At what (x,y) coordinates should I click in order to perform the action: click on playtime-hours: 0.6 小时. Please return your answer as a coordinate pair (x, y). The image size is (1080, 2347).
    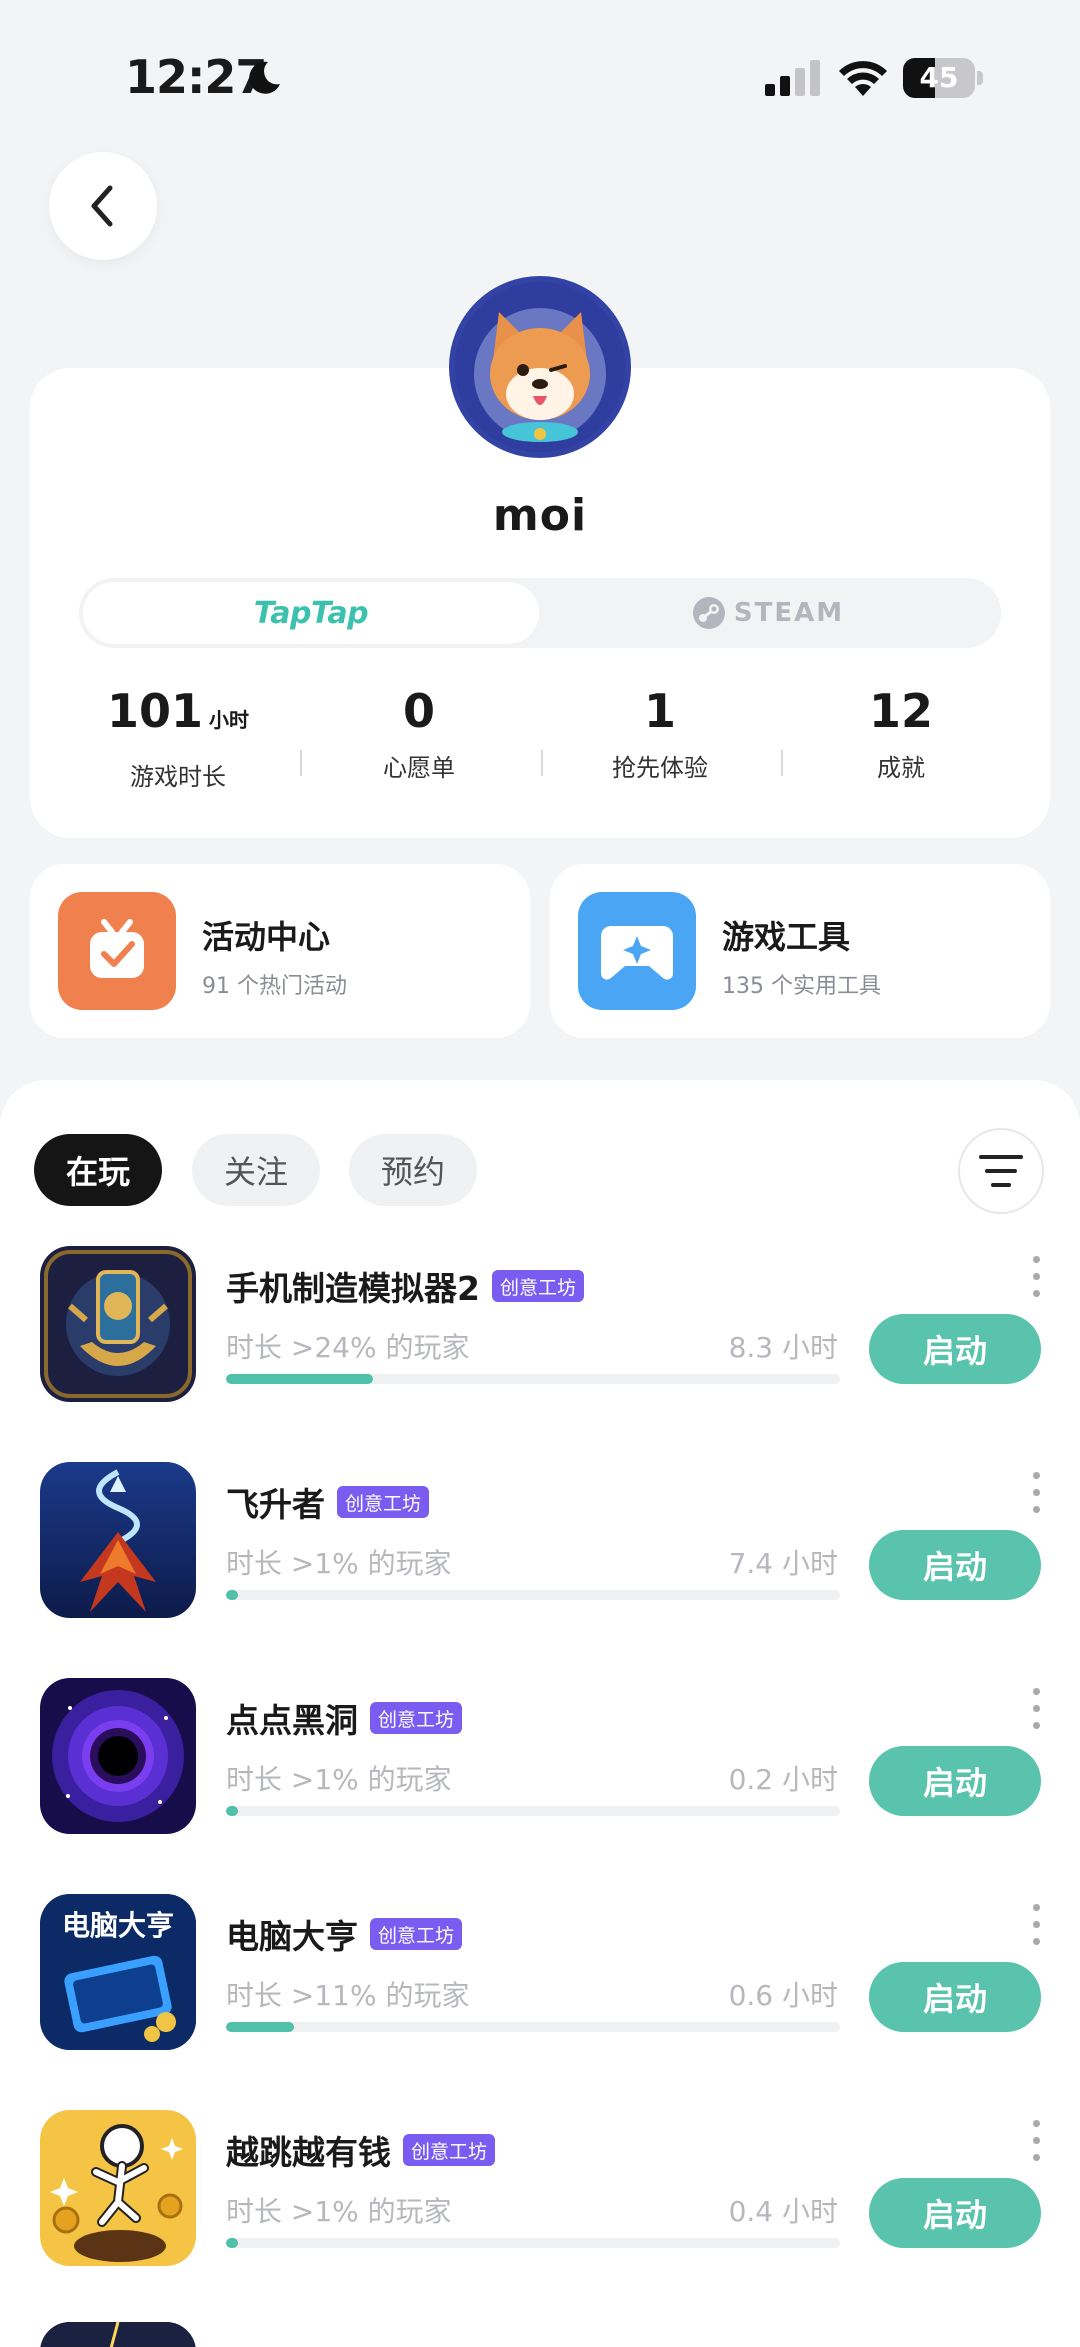
    Looking at the image, I should click on (783, 1995).